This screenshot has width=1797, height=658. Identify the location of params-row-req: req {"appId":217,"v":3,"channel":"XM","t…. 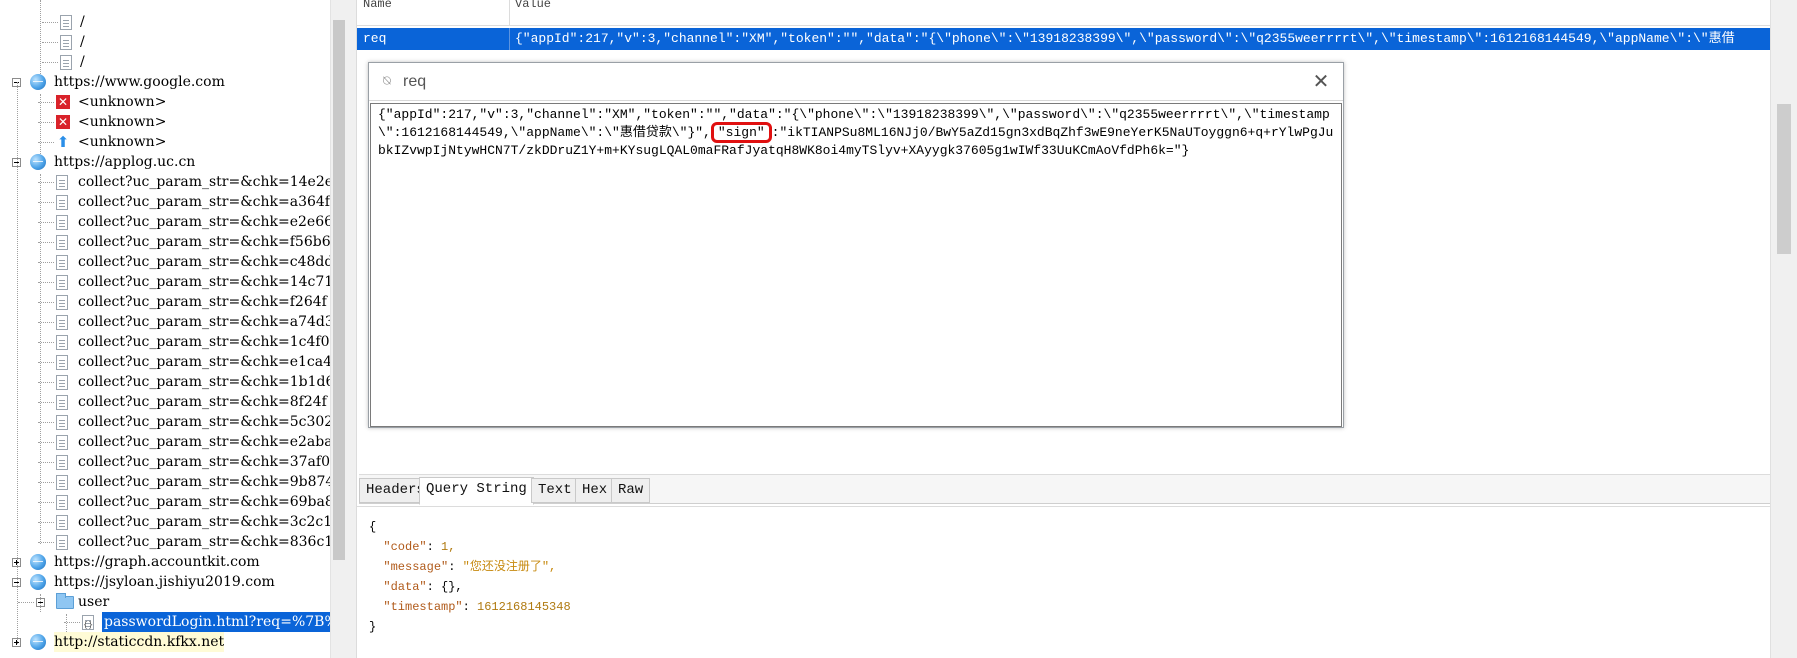
(1063, 39).